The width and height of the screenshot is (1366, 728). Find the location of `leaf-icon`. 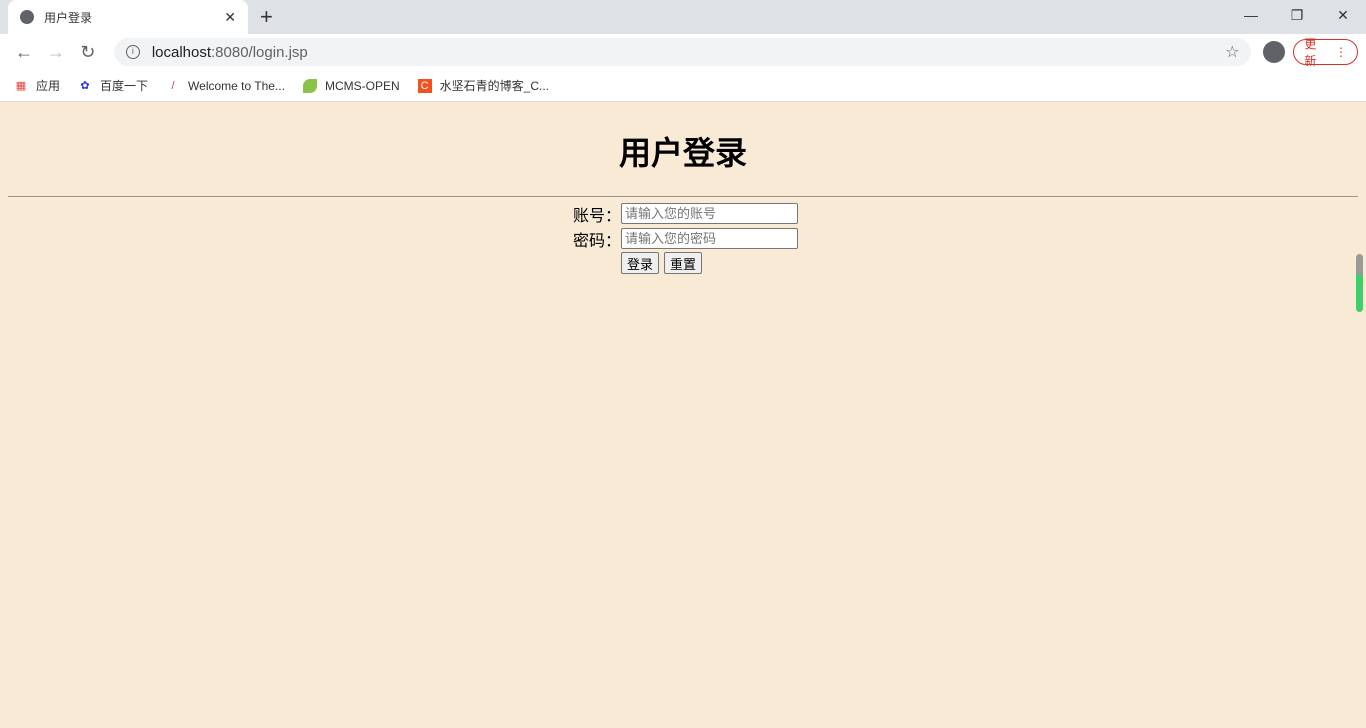

leaf-icon is located at coordinates (309, 85).